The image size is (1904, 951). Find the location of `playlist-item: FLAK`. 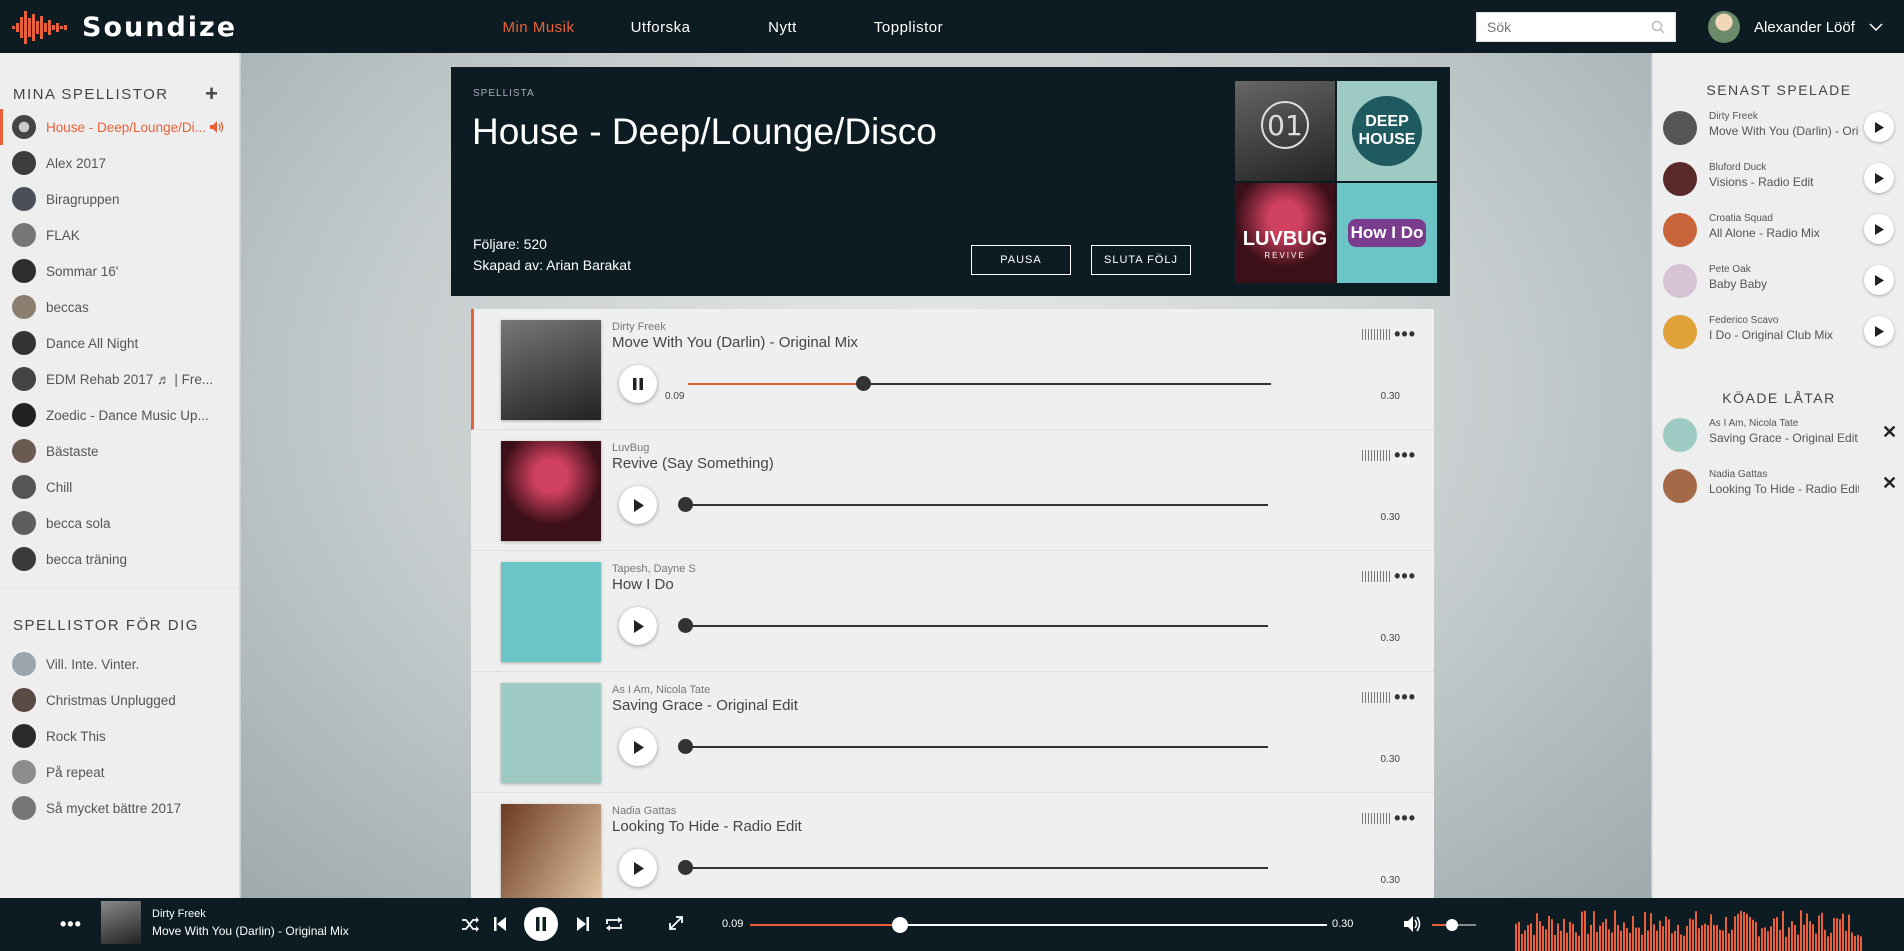

playlist-item: FLAK is located at coordinates (120, 235).